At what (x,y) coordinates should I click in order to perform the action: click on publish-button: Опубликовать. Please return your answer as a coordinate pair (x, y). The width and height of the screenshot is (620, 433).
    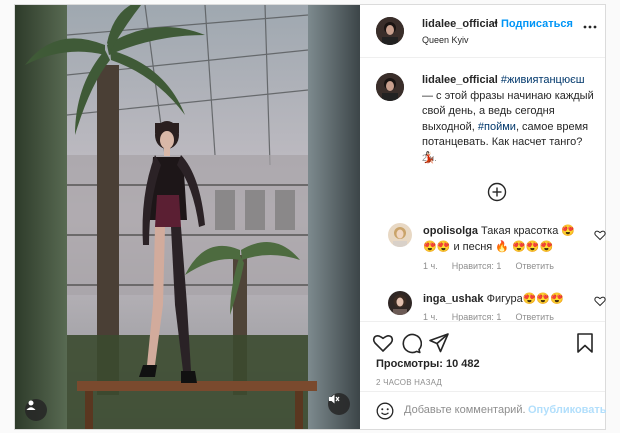
    Looking at the image, I should click on (567, 410).